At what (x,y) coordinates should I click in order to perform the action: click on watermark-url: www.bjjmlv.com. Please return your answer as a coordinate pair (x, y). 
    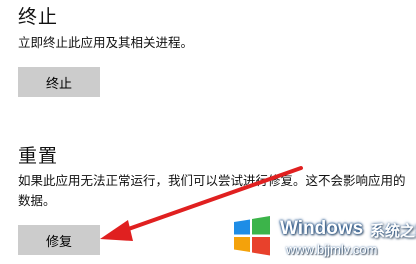
    Looking at the image, I should click on (332, 249).